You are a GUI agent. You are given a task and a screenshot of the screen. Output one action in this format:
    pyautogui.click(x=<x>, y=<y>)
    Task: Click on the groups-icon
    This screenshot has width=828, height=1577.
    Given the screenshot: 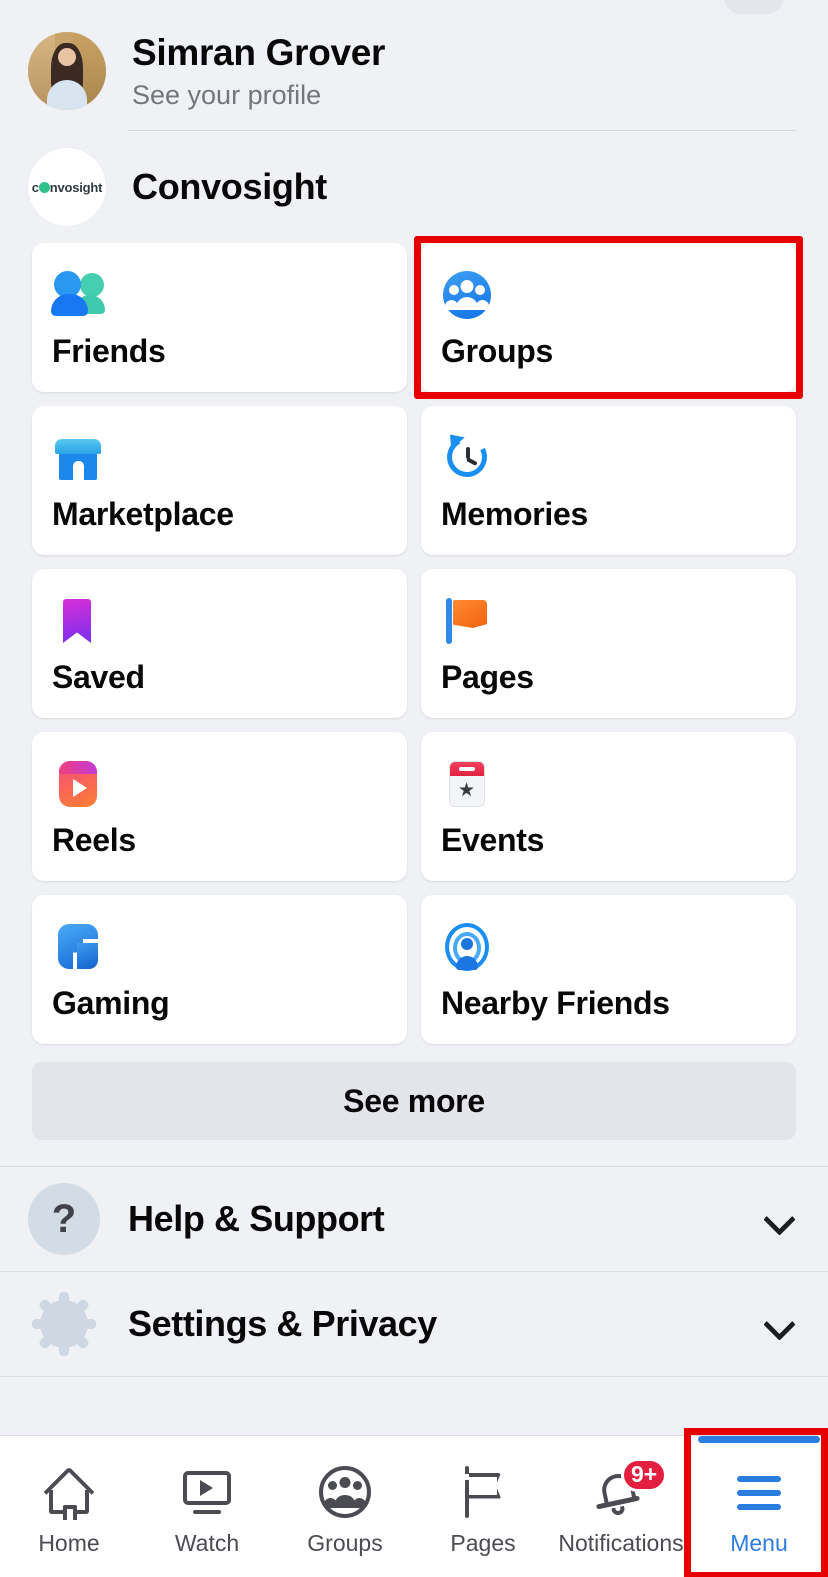 What is the action you would take?
    pyautogui.click(x=467, y=295)
    